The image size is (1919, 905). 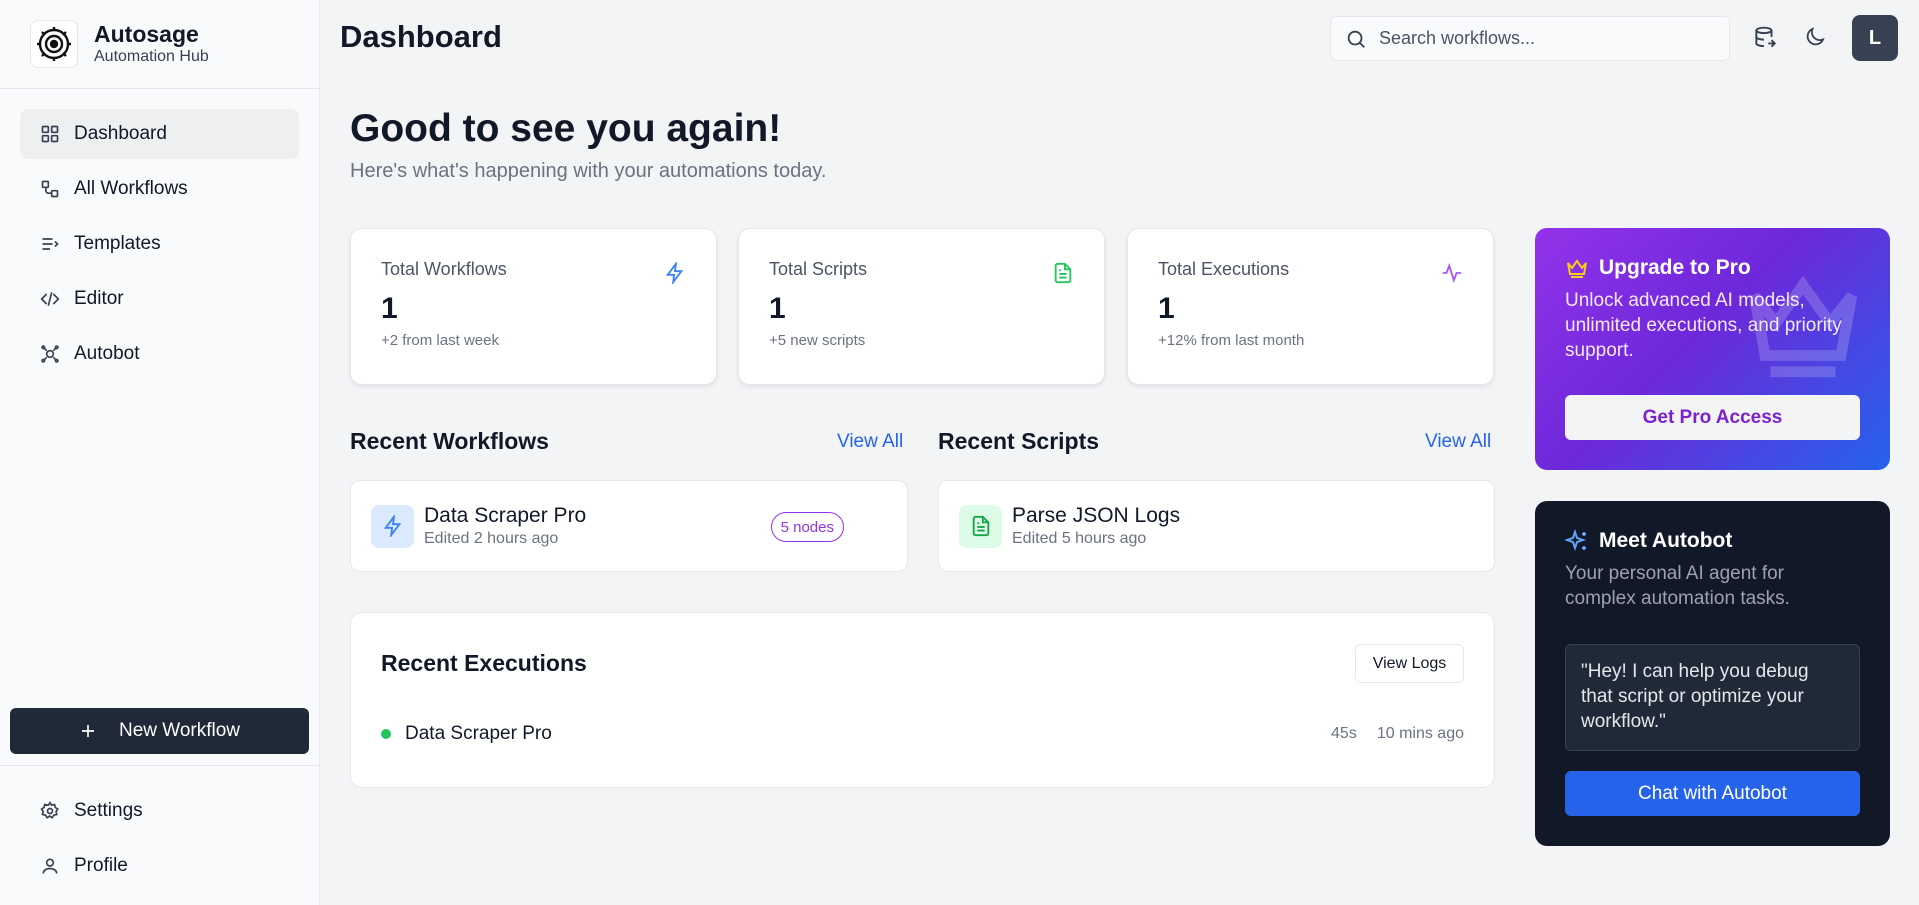 I want to click on execution-row: Data Scraper Pro 45s 10 mins ago, so click(x=922, y=734).